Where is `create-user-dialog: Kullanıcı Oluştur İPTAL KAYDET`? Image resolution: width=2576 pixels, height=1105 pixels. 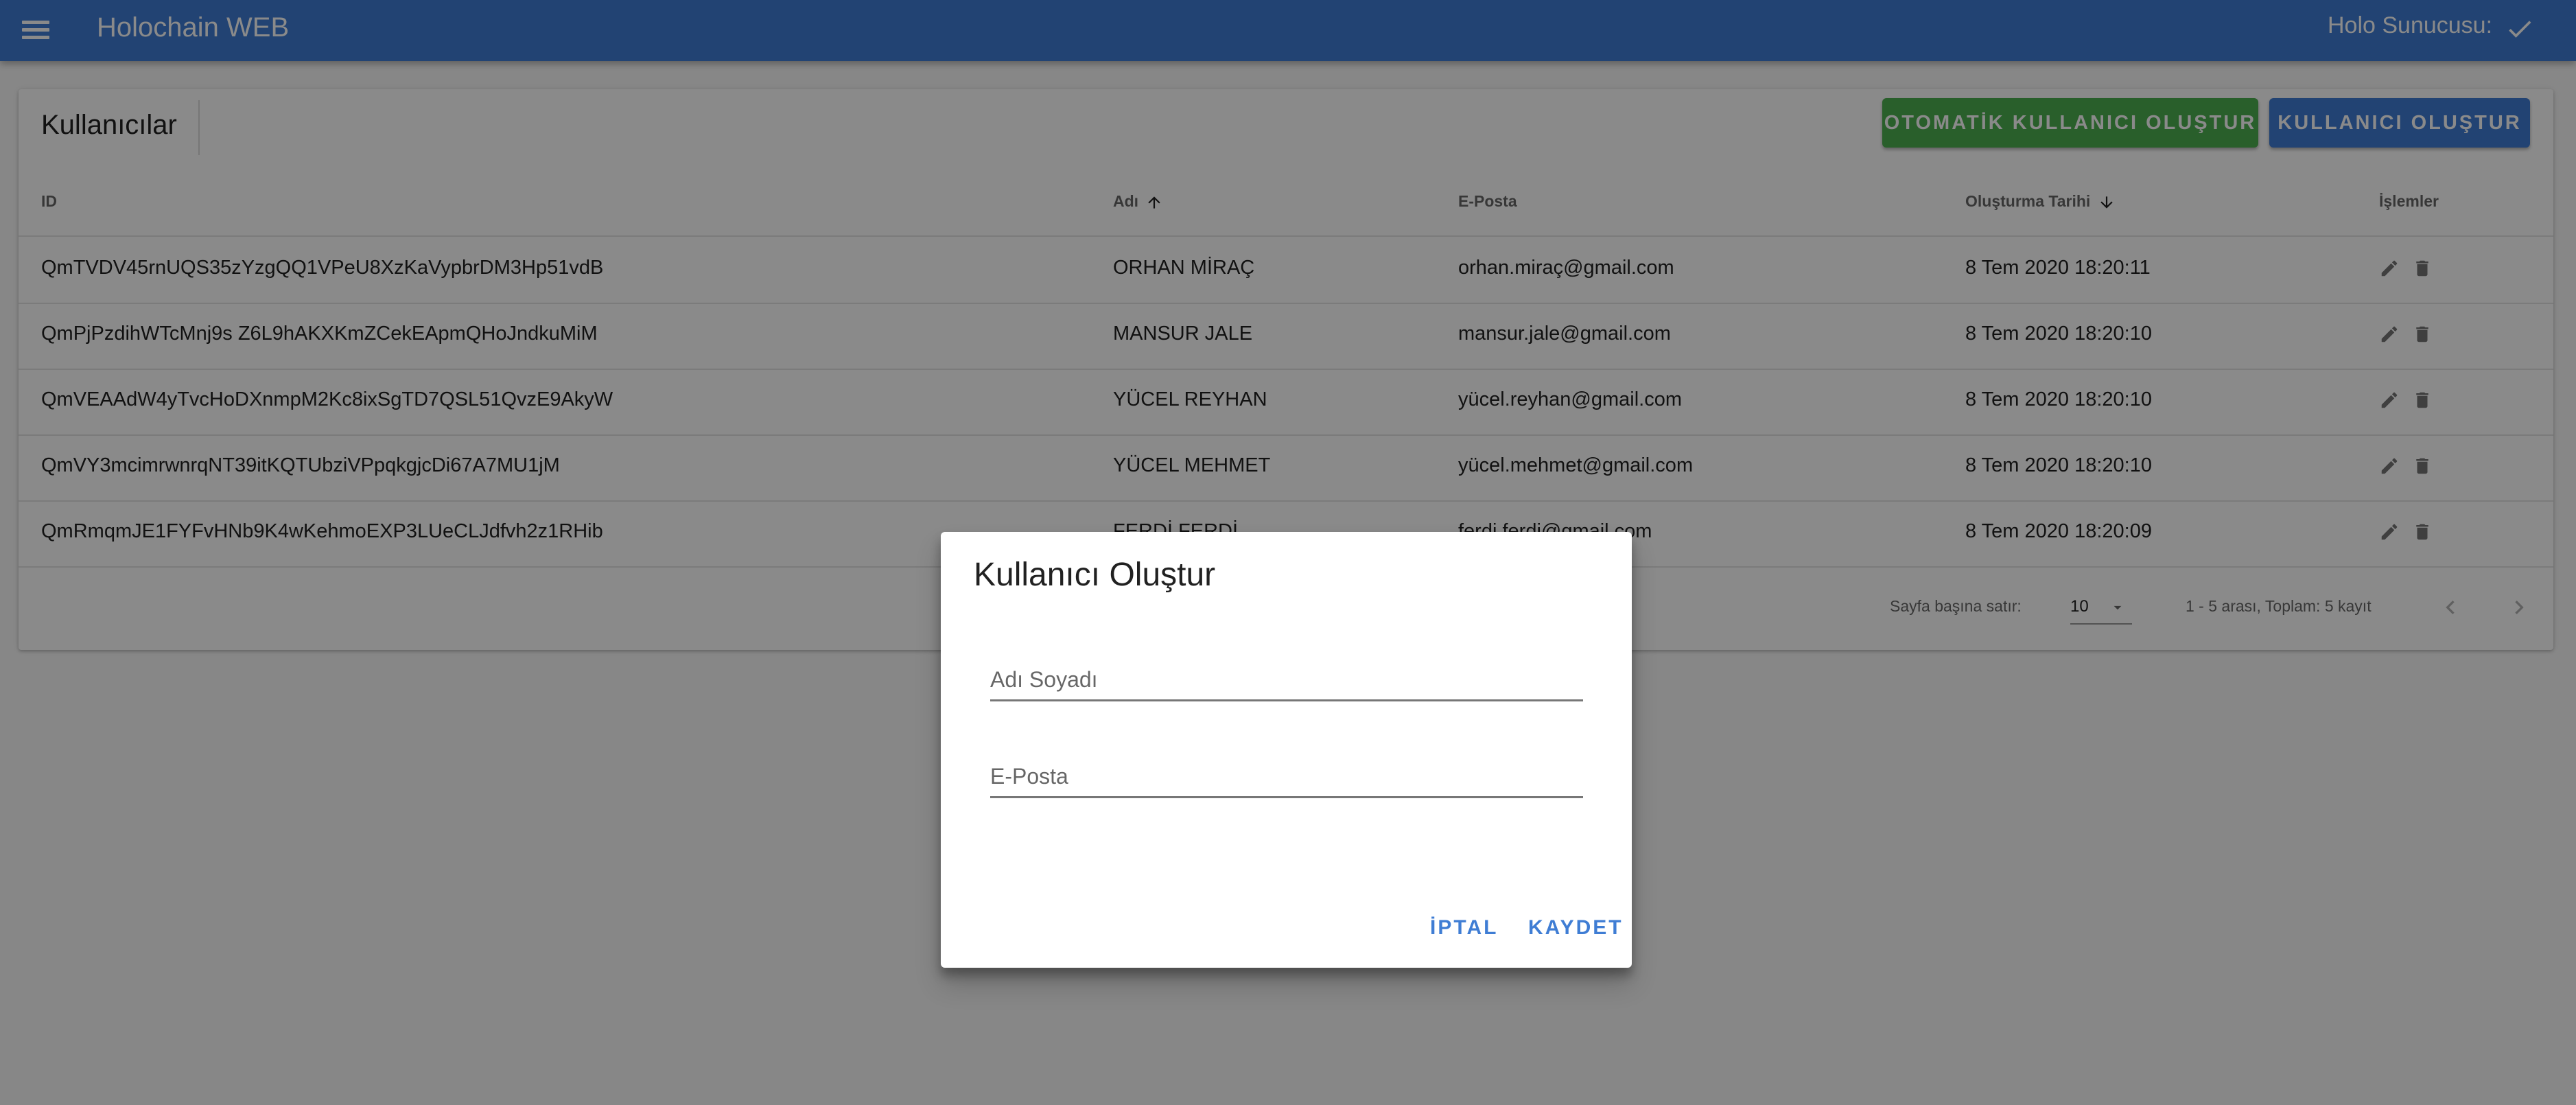
create-user-dialog: Kullanıcı Oluştur İPTAL KAYDET is located at coordinates (1286, 750).